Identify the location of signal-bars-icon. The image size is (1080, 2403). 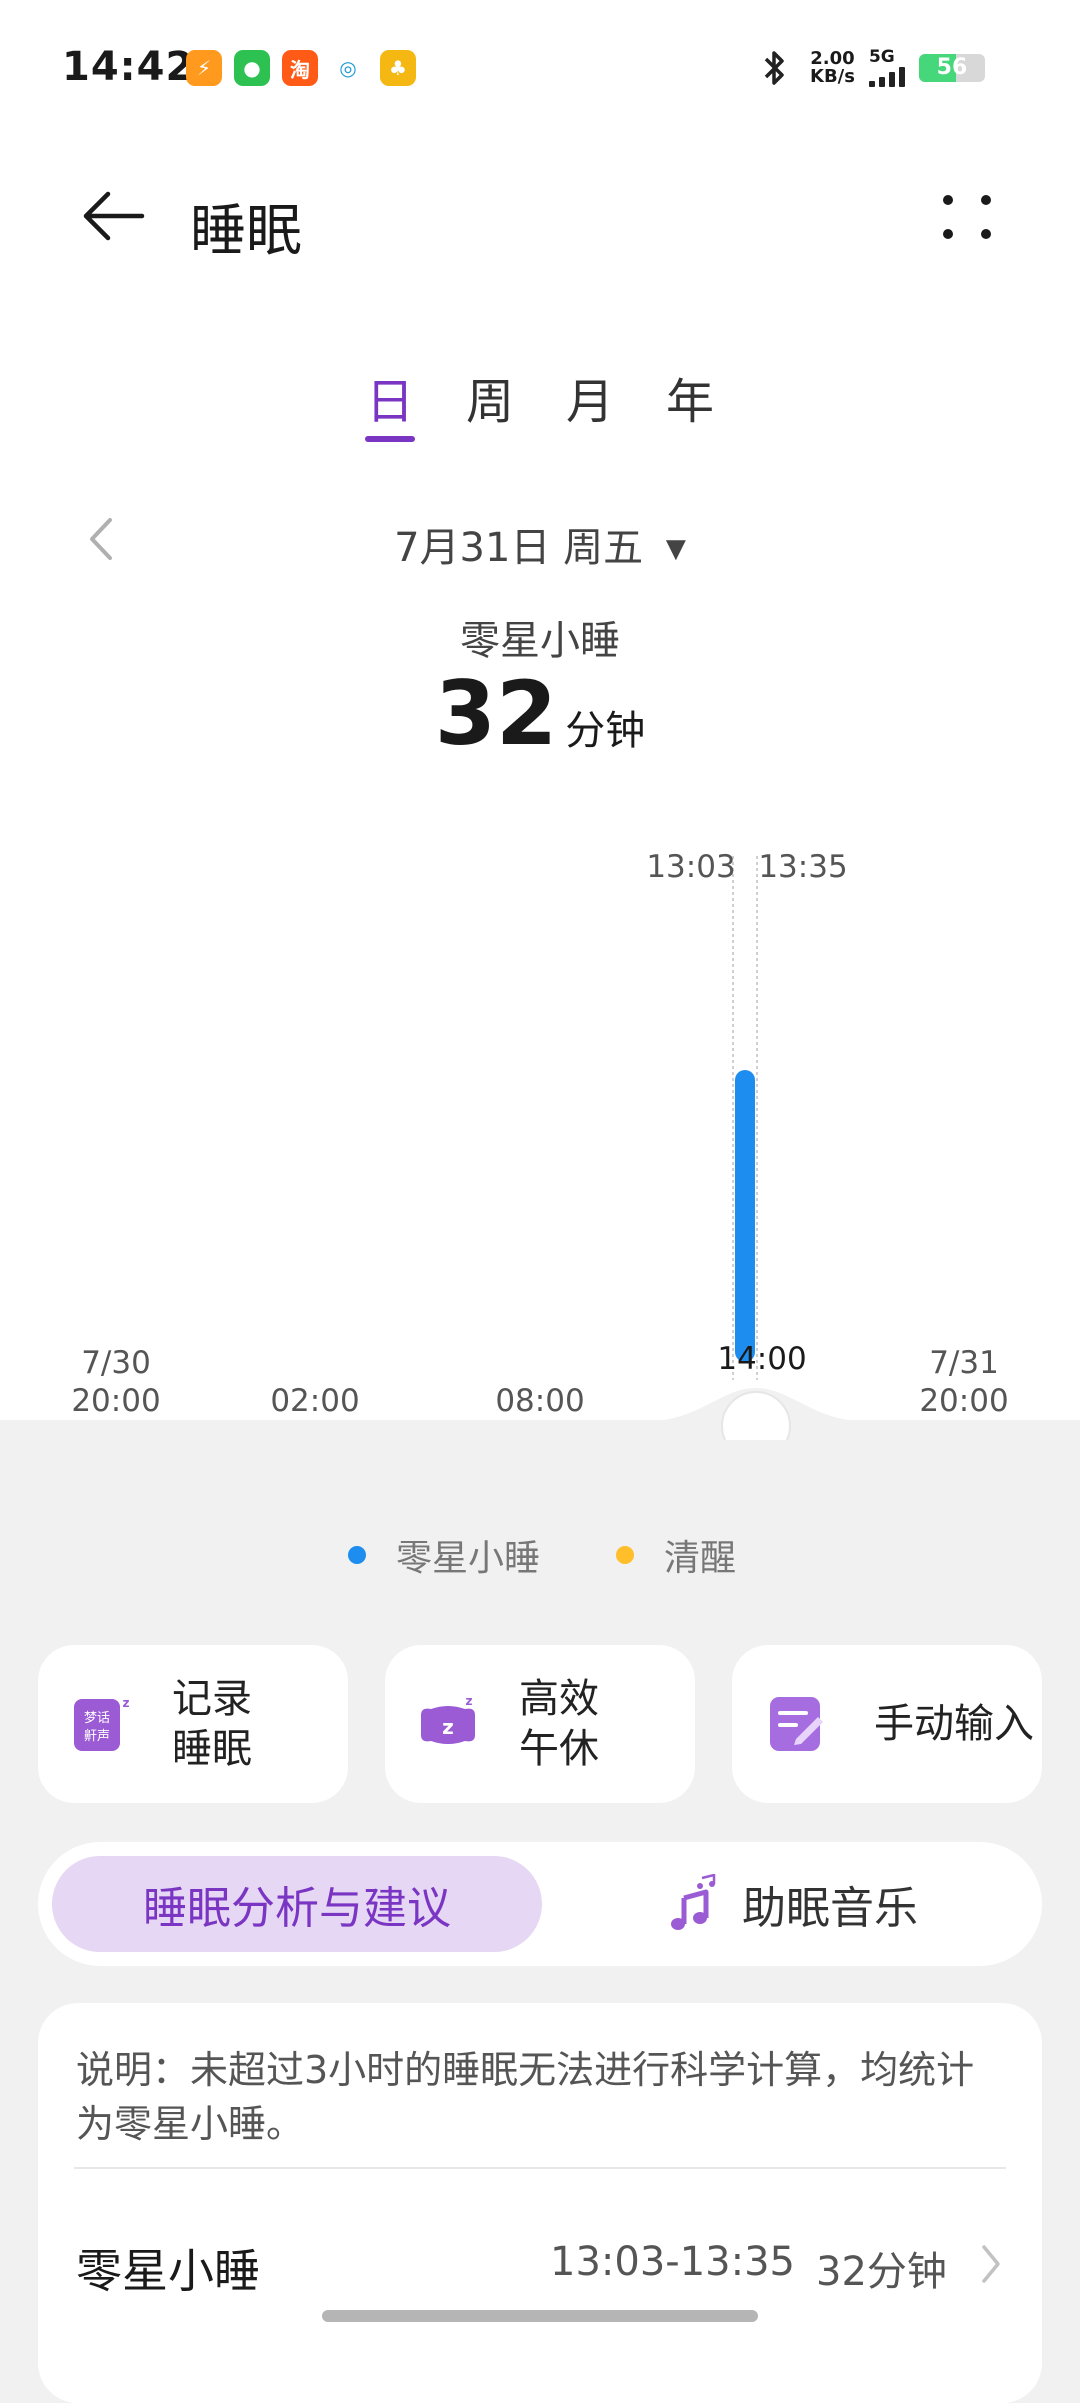
(886, 76).